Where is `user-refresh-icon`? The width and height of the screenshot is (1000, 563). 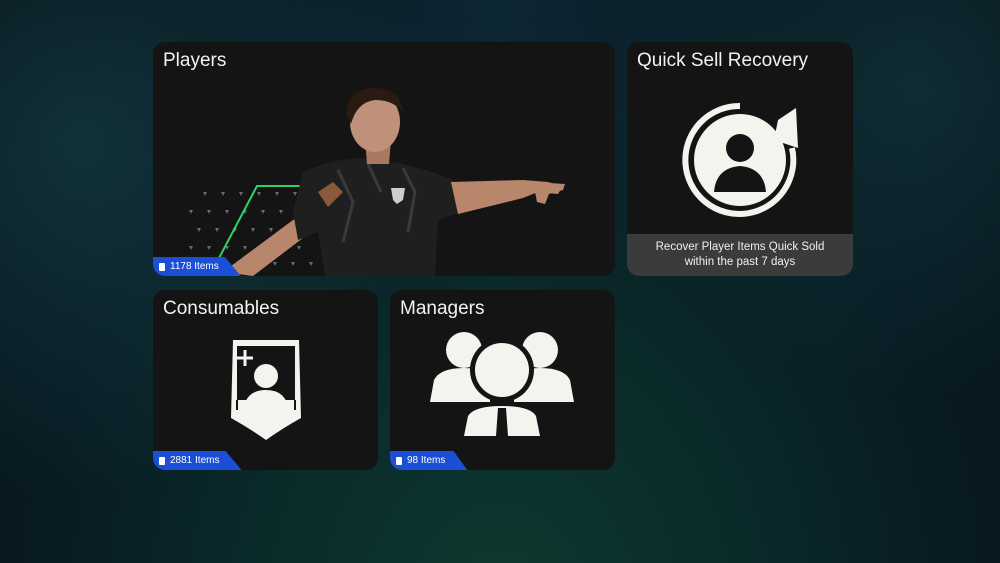
user-refresh-icon is located at coordinates (740, 159).